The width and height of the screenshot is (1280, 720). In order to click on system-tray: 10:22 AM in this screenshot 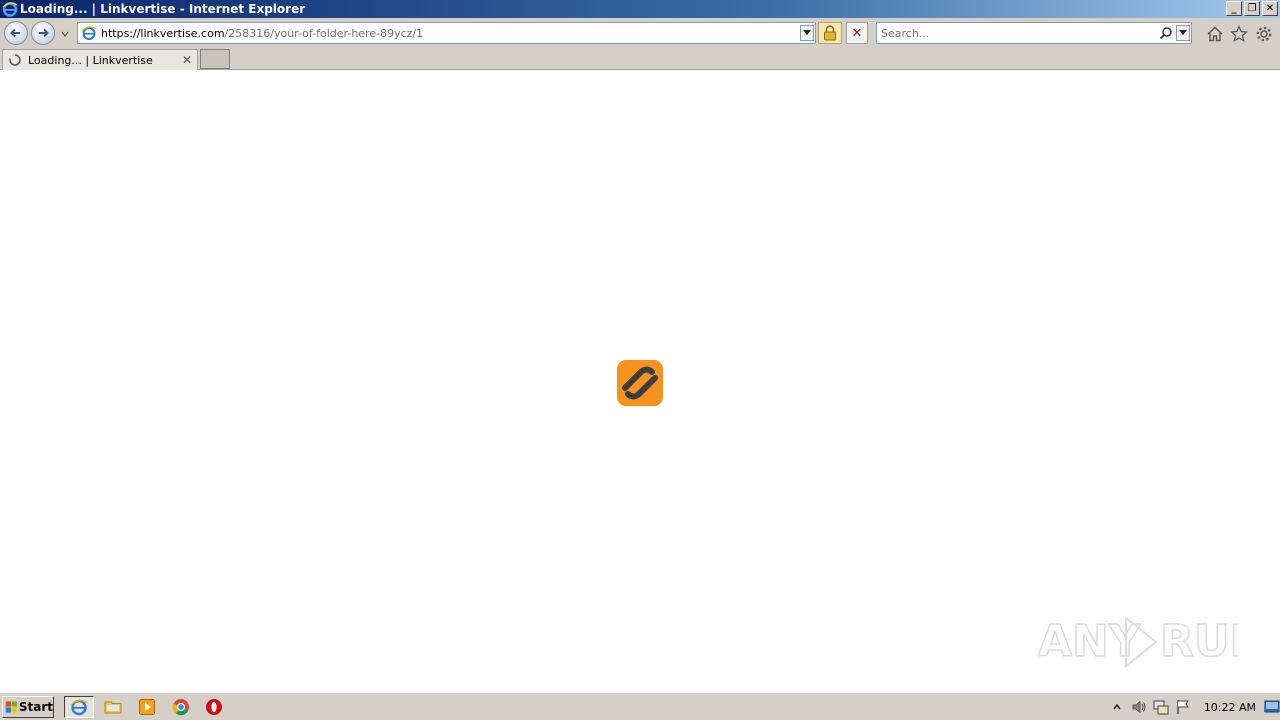, I will do `click(1192, 707)`.